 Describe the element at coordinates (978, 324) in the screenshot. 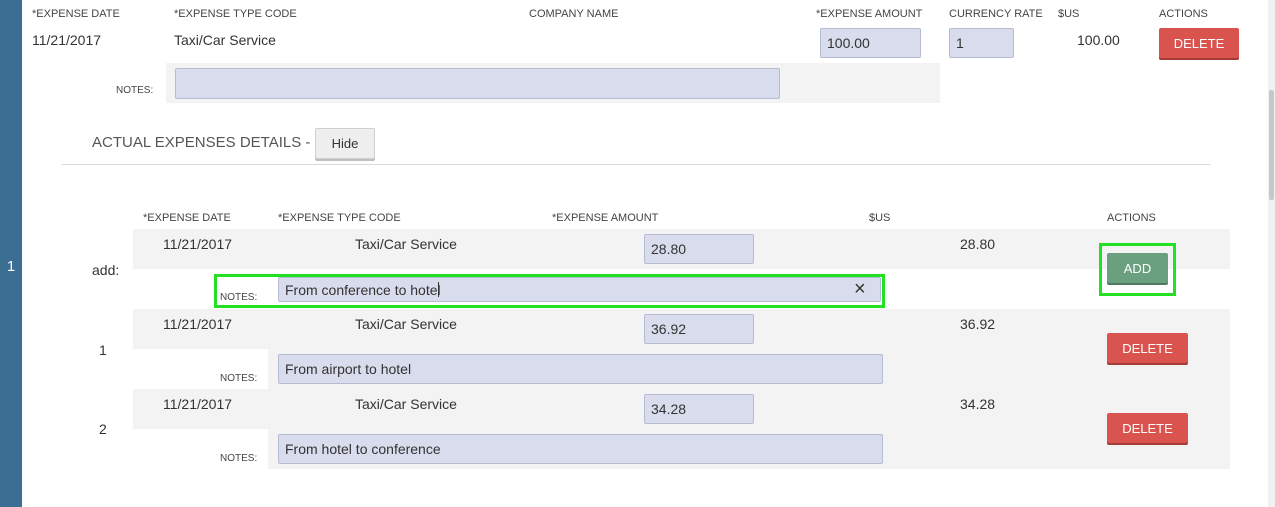

I see `row-1-usd: 36.92` at that location.